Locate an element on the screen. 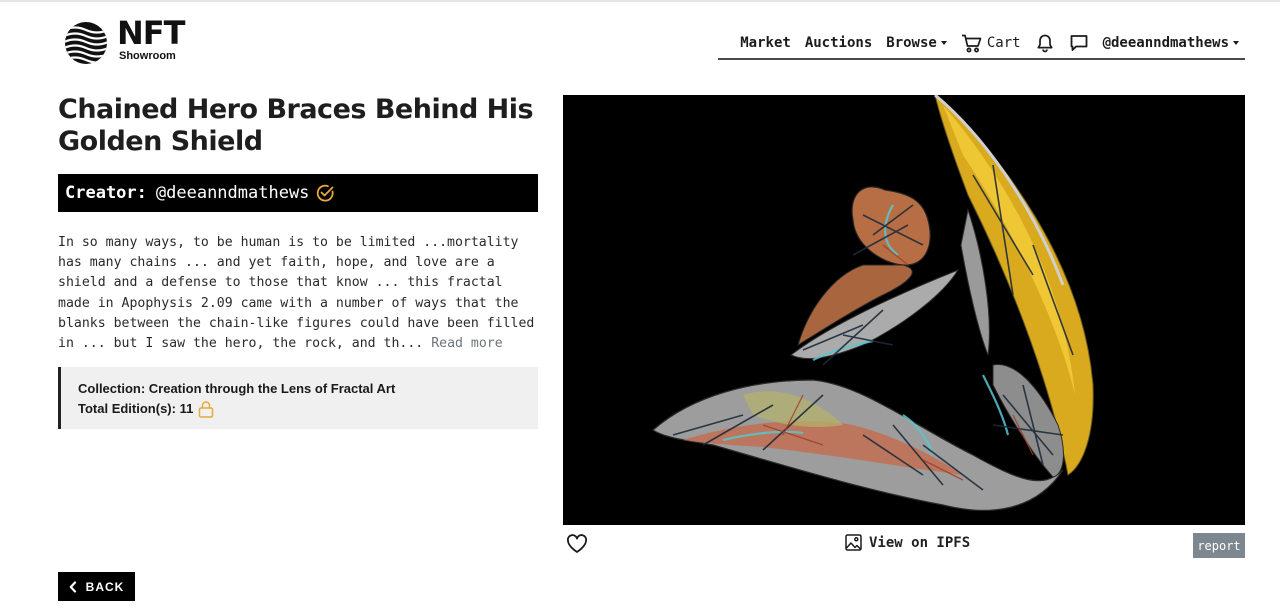  cart-icon is located at coordinates (971, 43).